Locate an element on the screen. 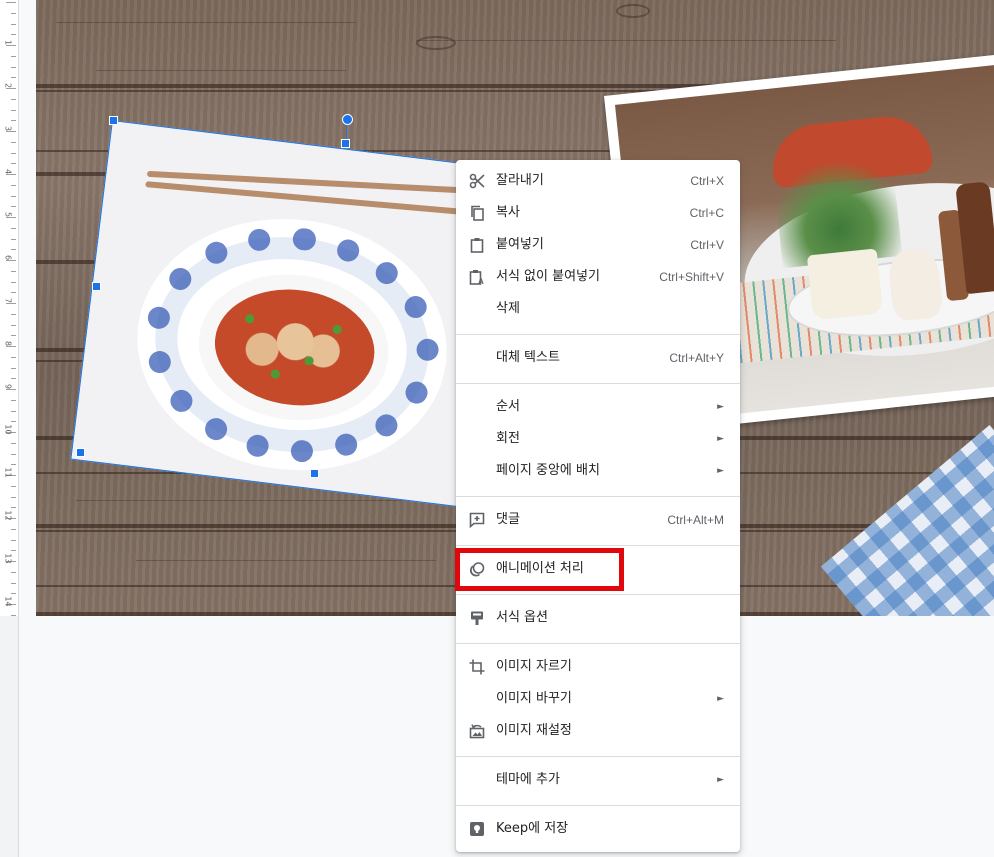  menu-item-replace-image: 이미지 바꾸기 ► is located at coordinates (598, 699).